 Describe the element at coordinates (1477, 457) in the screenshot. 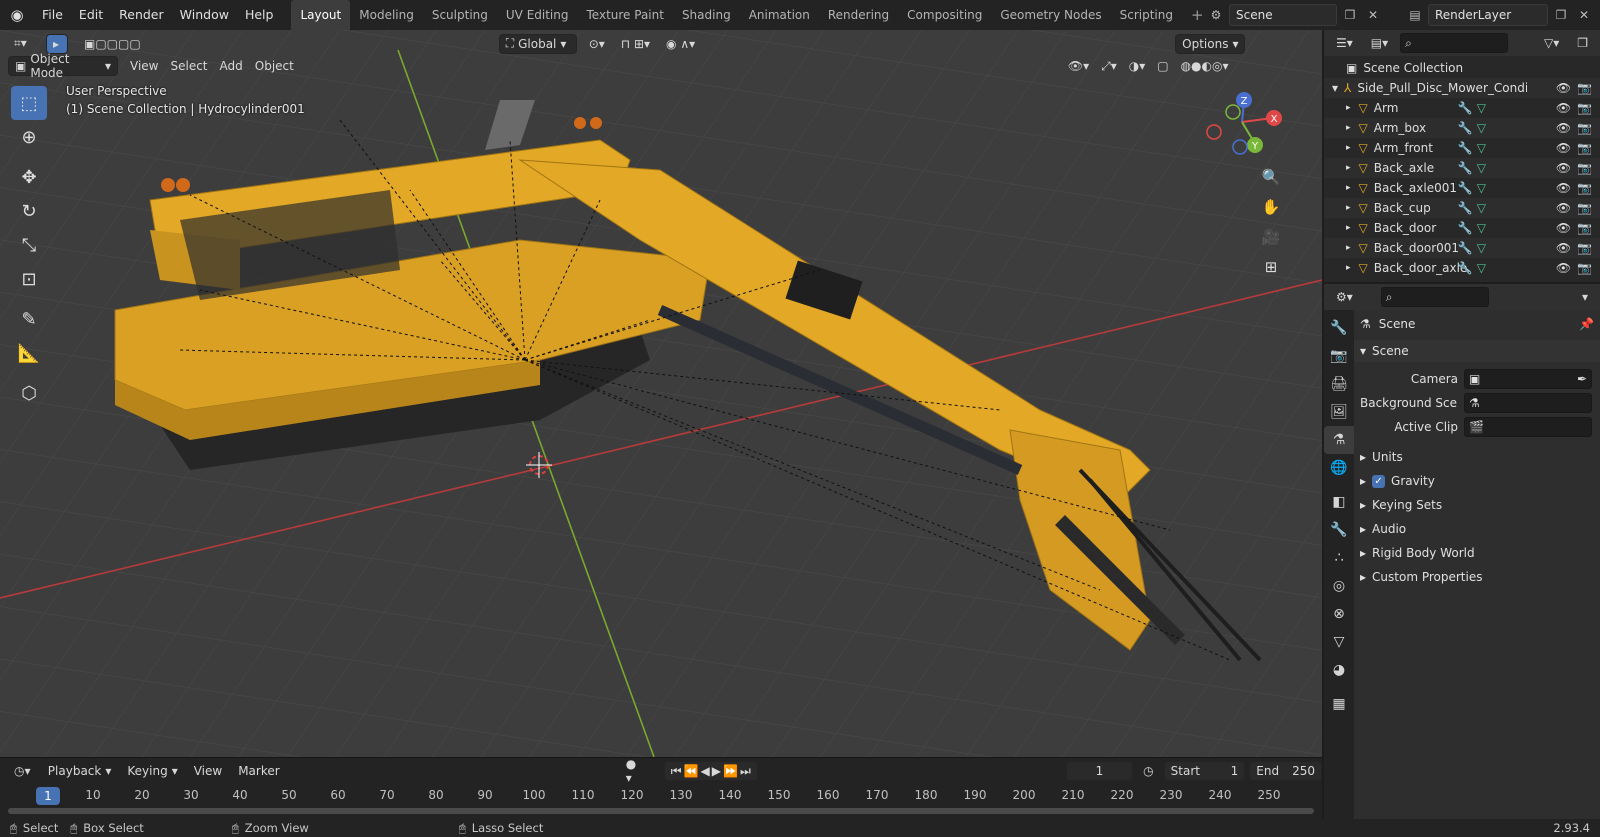

I see `units-panel-header: ▸ Units` at that location.